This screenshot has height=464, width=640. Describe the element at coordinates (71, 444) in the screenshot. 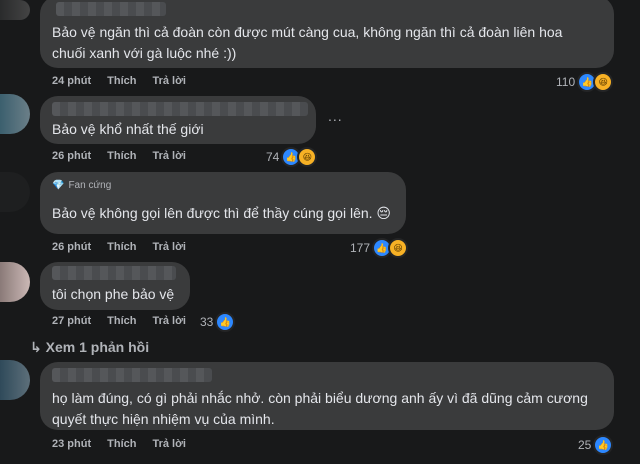

I see `comment-time: 23 phút` at that location.